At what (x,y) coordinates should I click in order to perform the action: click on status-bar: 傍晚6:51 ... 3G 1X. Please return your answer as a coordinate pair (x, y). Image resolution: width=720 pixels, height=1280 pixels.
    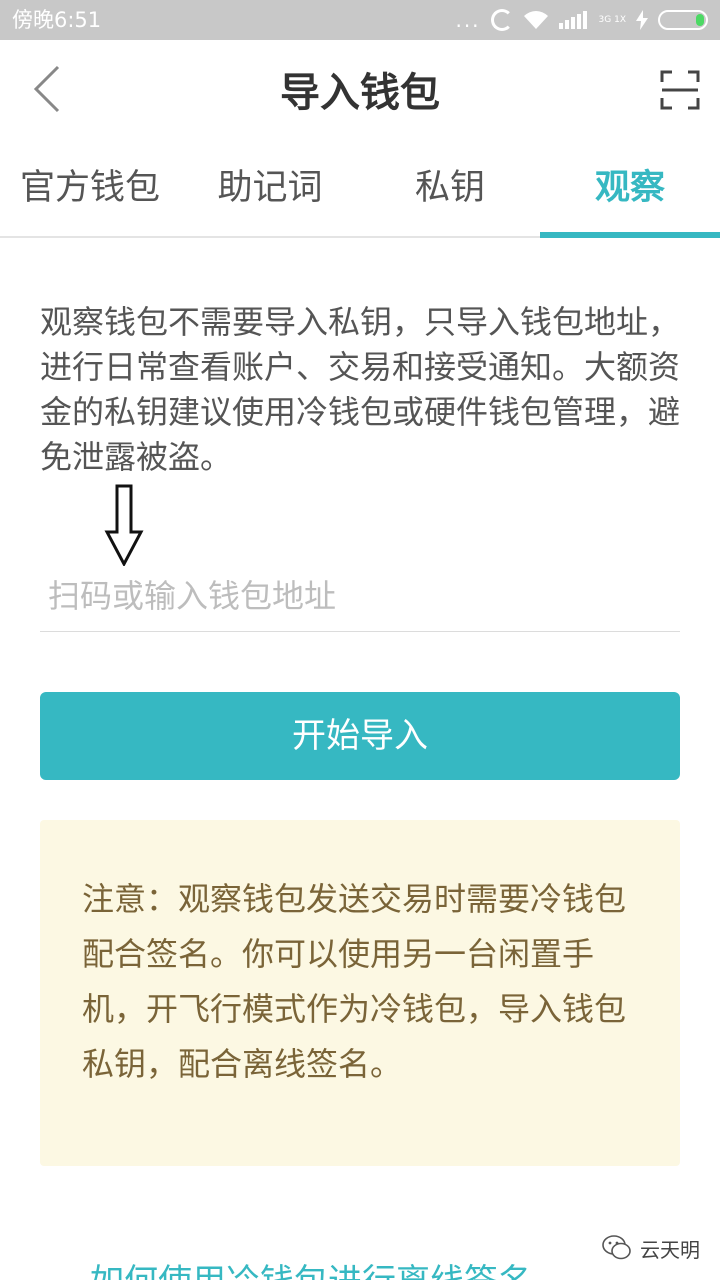
    Looking at the image, I should click on (360, 20).